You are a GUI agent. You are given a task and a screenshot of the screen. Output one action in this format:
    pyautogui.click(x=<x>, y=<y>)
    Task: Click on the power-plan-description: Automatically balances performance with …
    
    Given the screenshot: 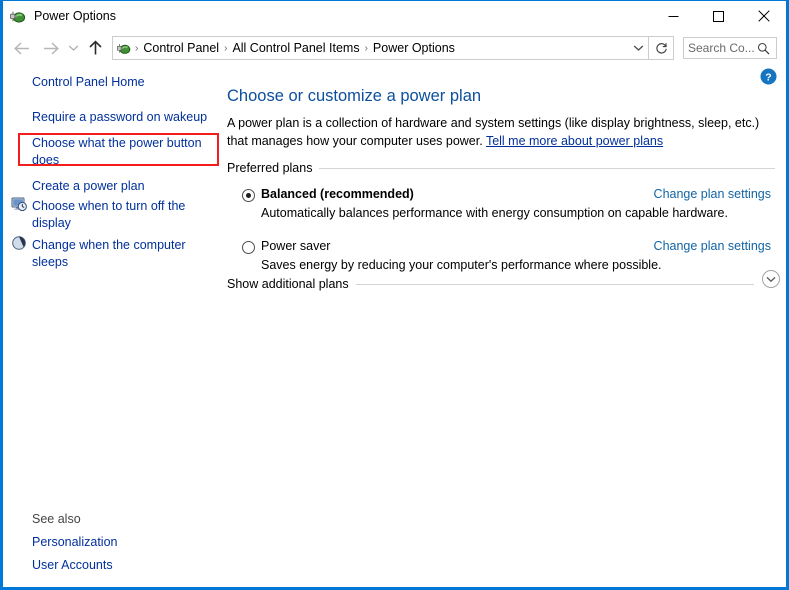 What is the action you would take?
    pyautogui.click(x=494, y=213)
    